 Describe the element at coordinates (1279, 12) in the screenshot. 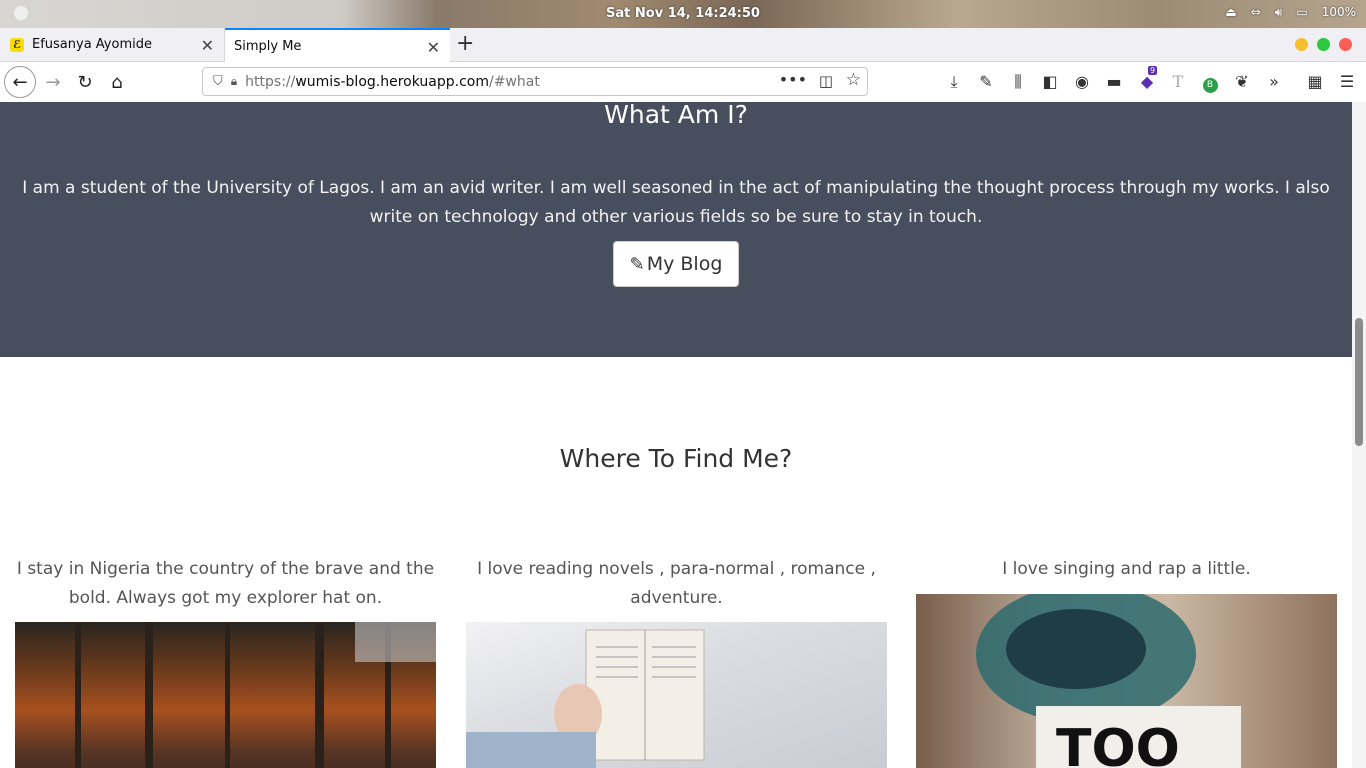

I see `volume-icon: 🔊︎` at that location.